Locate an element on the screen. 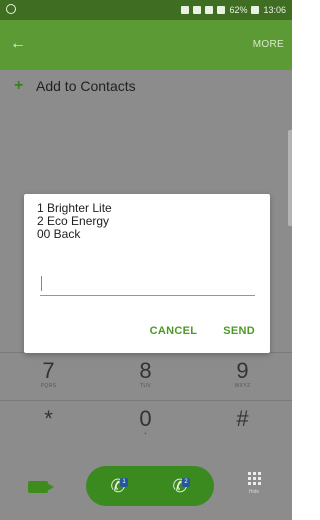 This screenshot has height=520, width=320. sim2-badge: 2 is located at coordinates (186, 482).